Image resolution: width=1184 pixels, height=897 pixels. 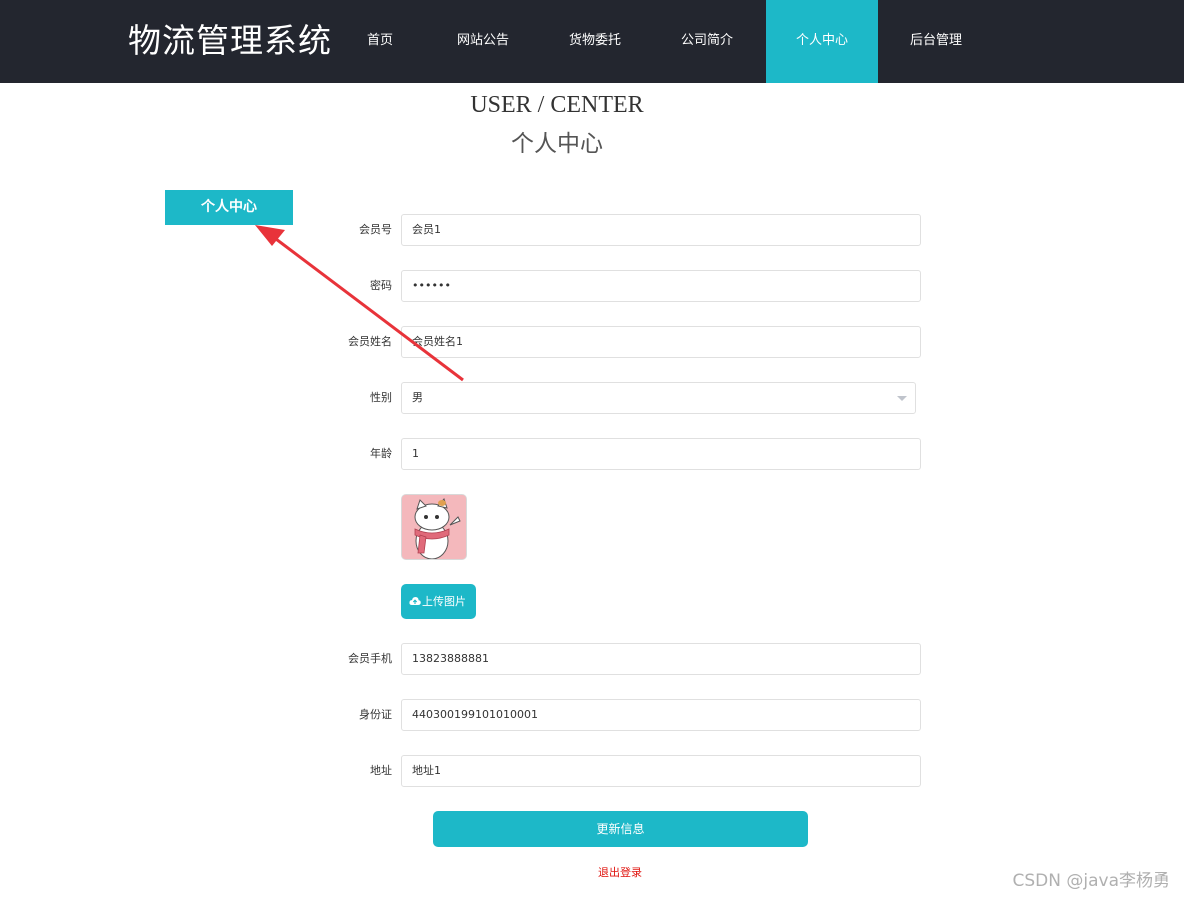 I want to click on cat-avatar-illustration, so click(x=434, y=527).